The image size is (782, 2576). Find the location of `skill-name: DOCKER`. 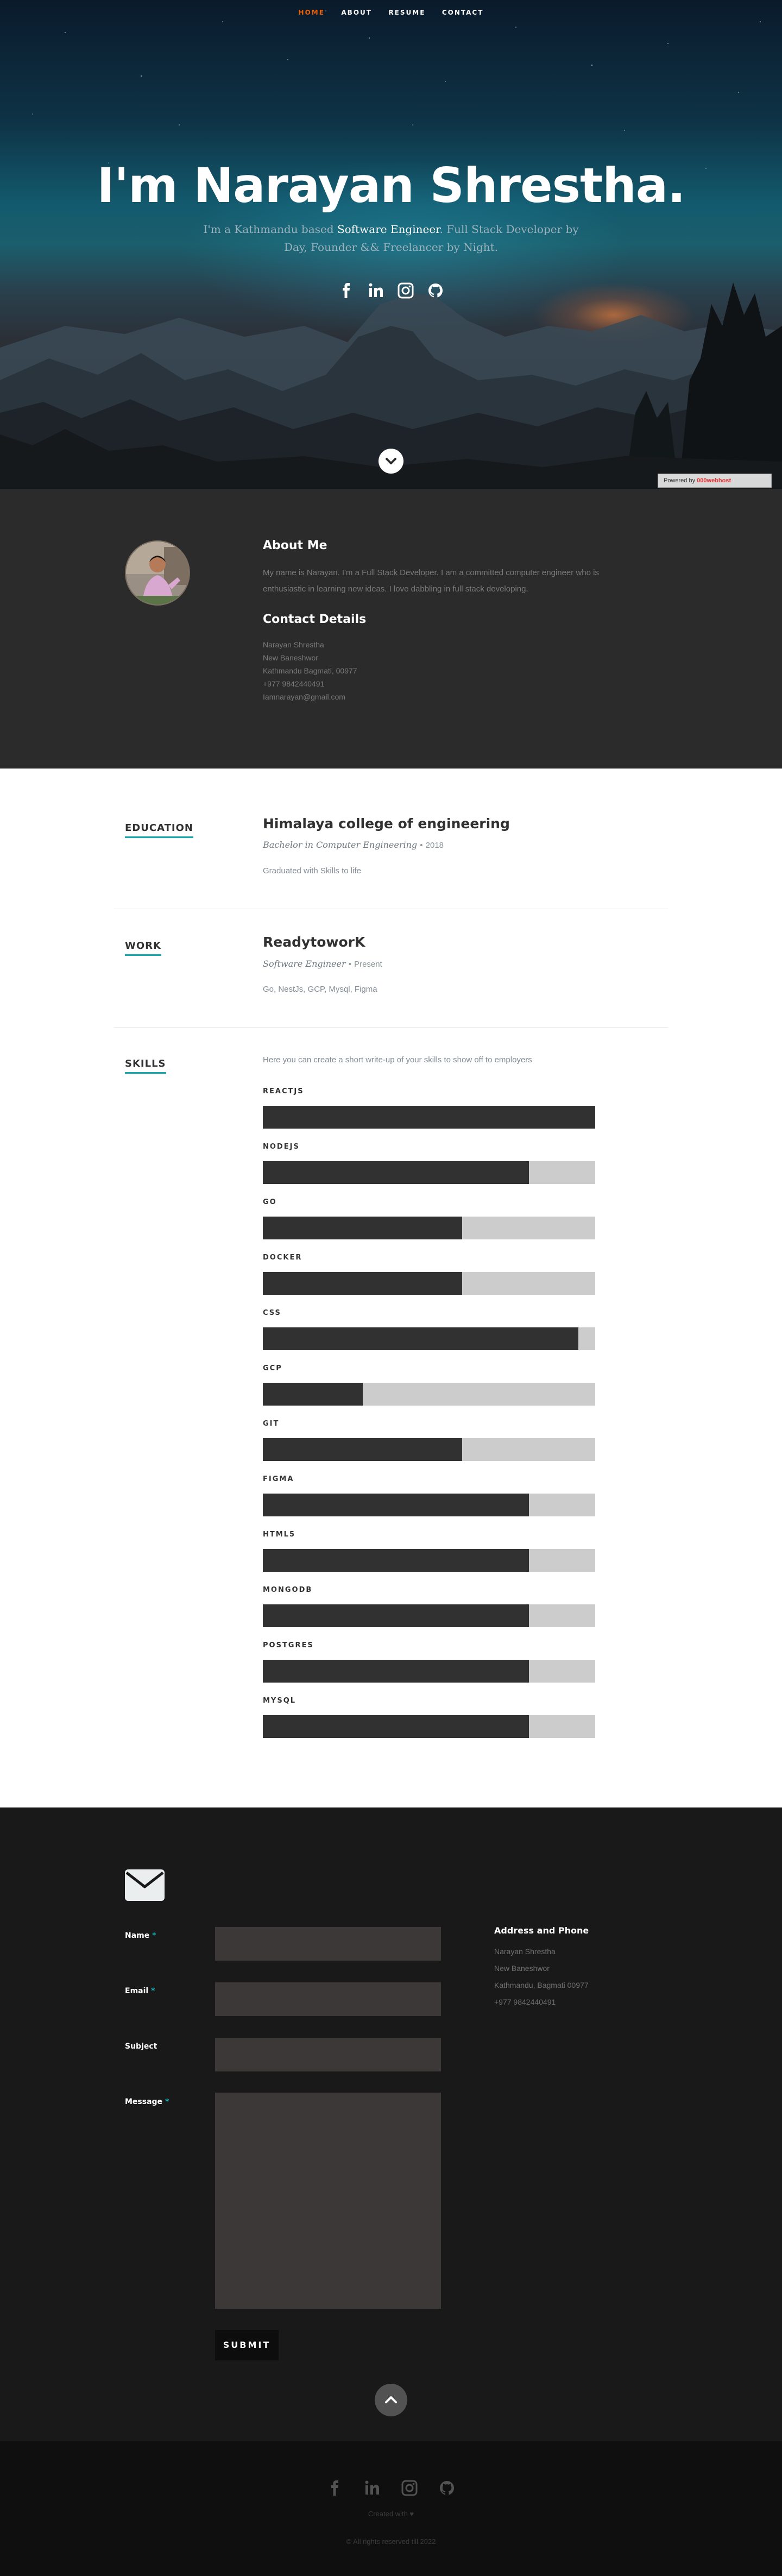

skill-name: DOCKER is located at coordinates (282, 1258).